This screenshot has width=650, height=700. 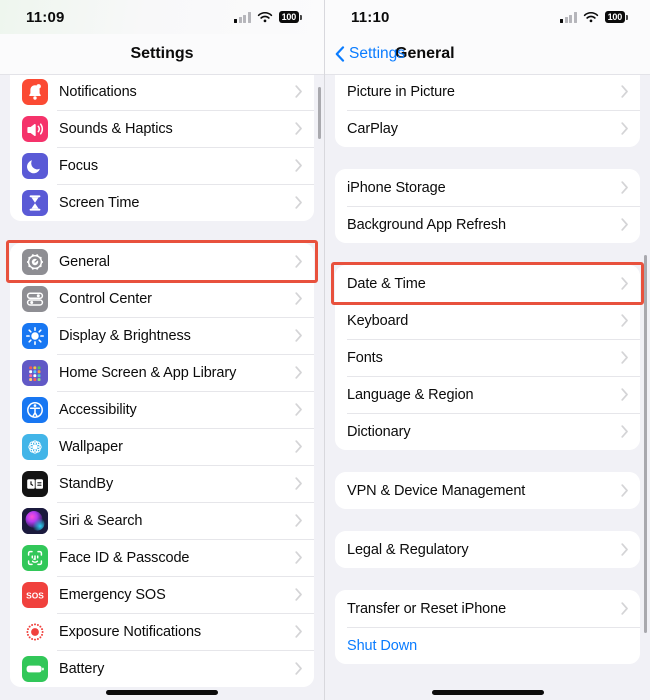 I want to click on back-button: Settings, so click(x=370, y=54).